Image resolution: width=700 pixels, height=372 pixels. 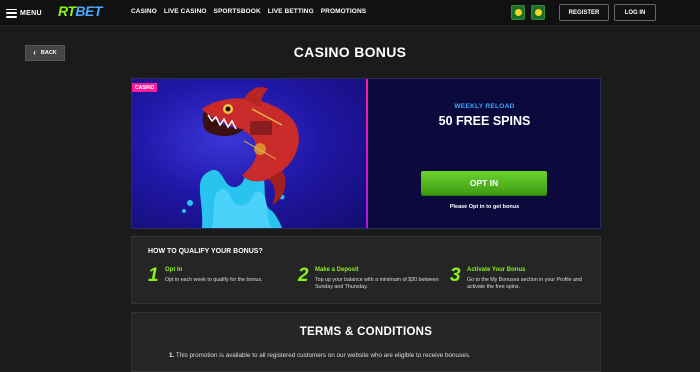 I want to click on terms-title: TERMS & CONDITIONS, so click(x=366, y=332).